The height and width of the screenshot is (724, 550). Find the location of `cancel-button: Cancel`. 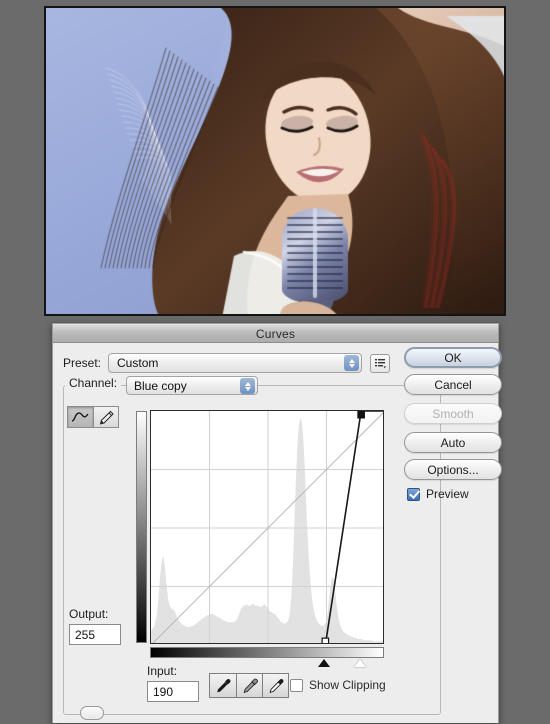

cancel-button: Cancel is located at coordinates (453, 384).